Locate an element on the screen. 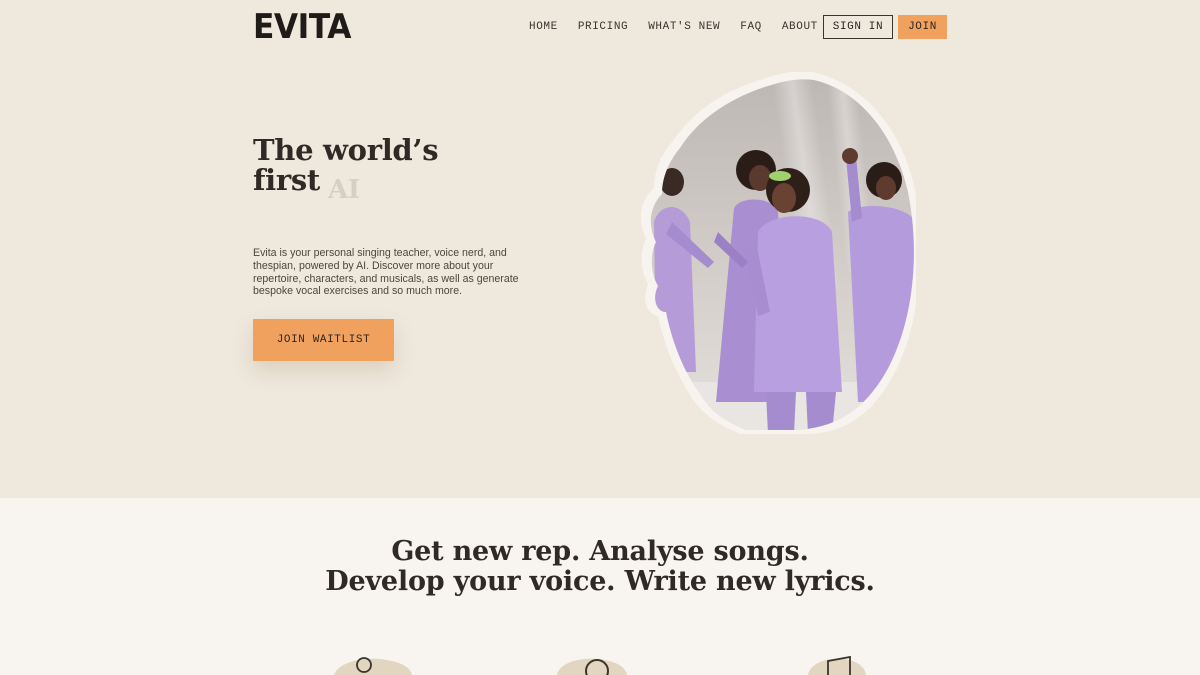 This screenshot has height=675, width=1200. hero-title: The world’s first AI is located at coordinates (346, 169).